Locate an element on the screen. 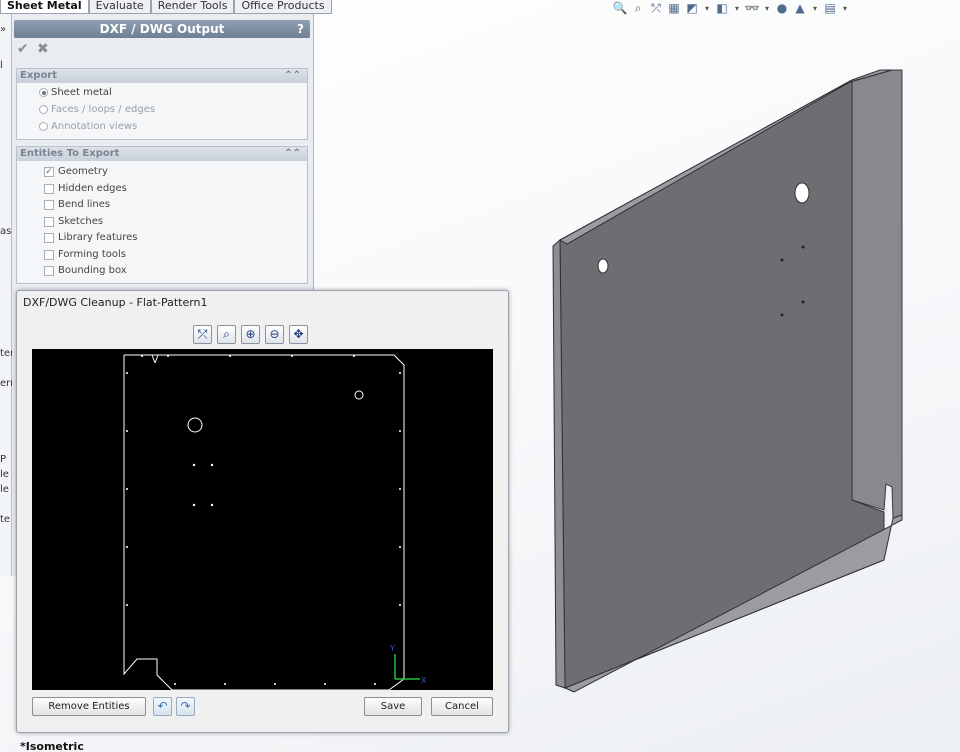 The height and width of the screenshot is (752, 960). appearance-icon: ● is located at coordinates (782, 8).